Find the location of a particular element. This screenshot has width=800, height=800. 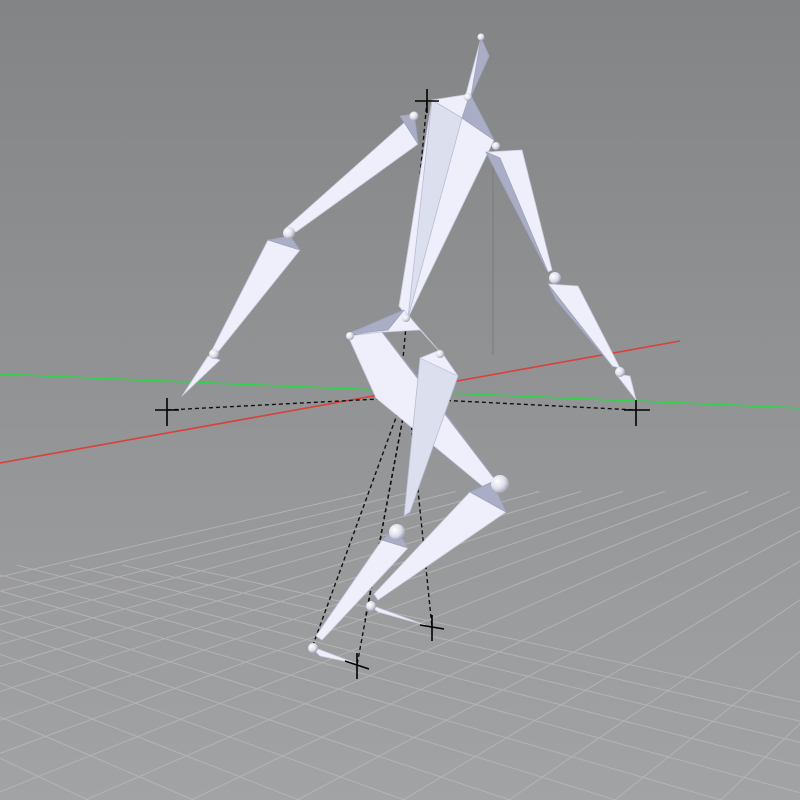

right-hip-joint is located at coordinates (440, 354).